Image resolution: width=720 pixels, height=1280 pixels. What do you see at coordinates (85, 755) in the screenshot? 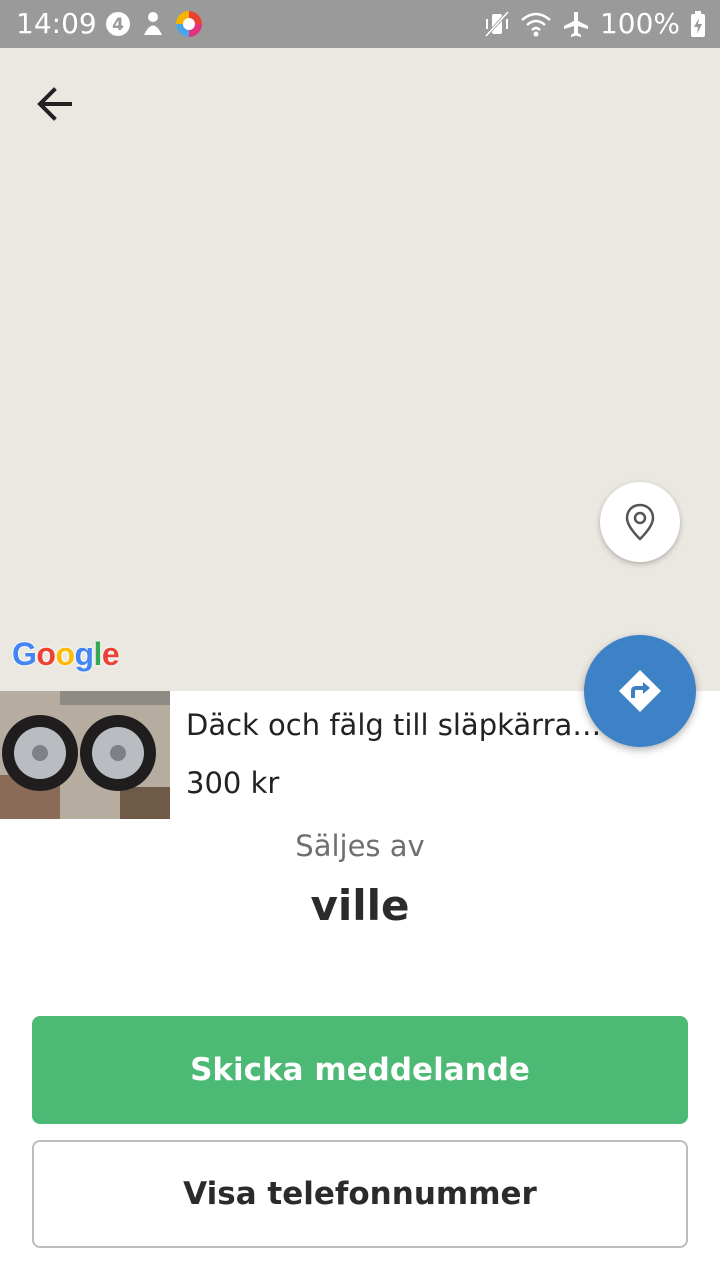
I see `listing-thumbnail` at bounding box center [85, 755].